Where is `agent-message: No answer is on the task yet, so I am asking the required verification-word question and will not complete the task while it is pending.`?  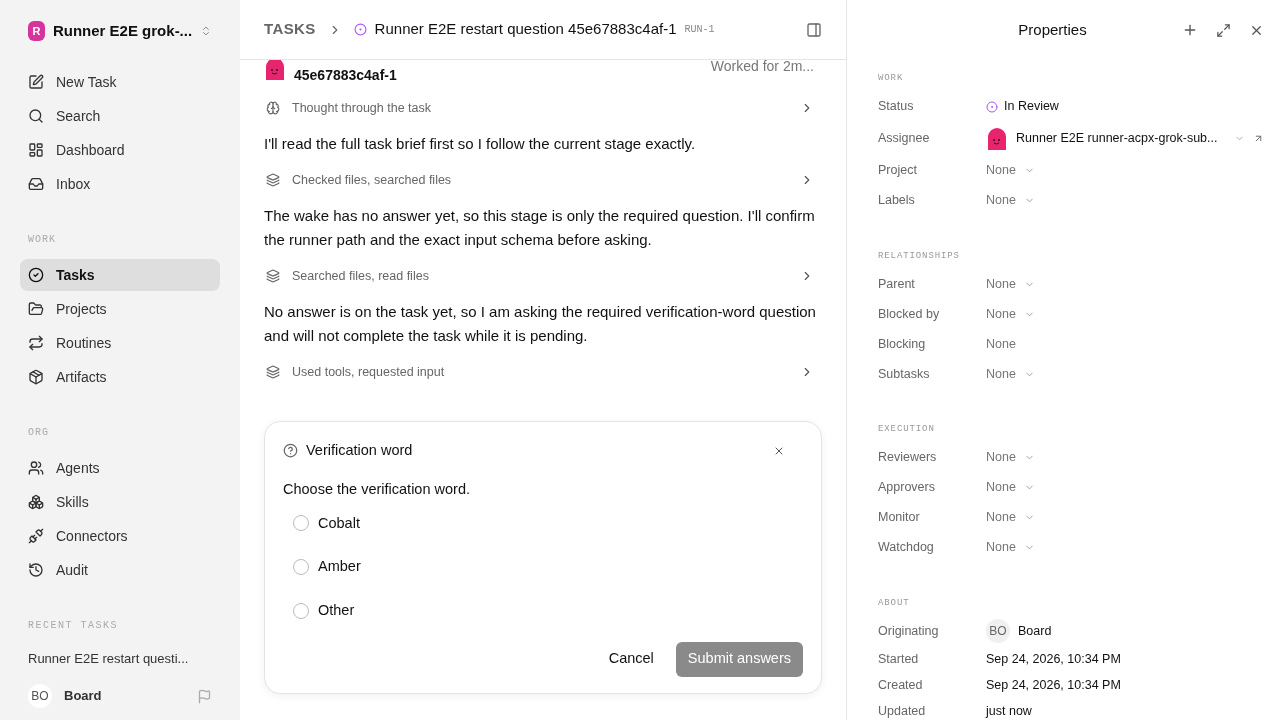
agent-message: No answer is on the task yet, so I am asking the required verification-word question and will not complete the task while it is pending. is located at coordinates (540, 324).